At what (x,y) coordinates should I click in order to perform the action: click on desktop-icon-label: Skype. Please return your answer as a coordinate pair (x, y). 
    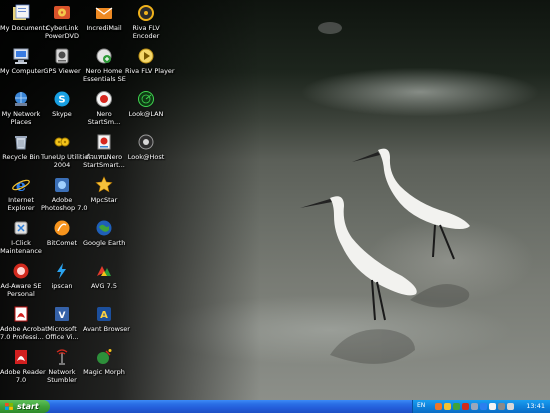
    Looking at the image, I should click on (62, 114).